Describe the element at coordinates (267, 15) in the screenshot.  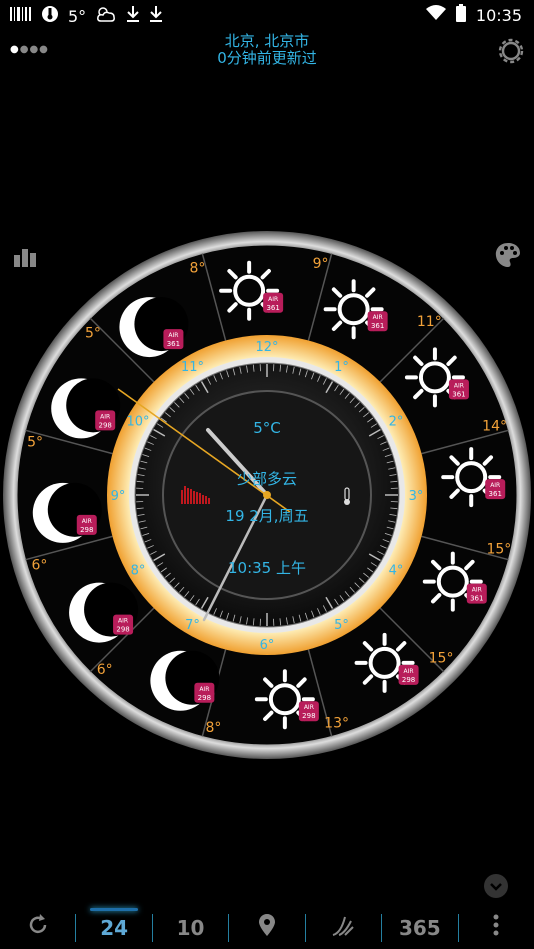
I see `status-bar: 5° 10:35` at that location.